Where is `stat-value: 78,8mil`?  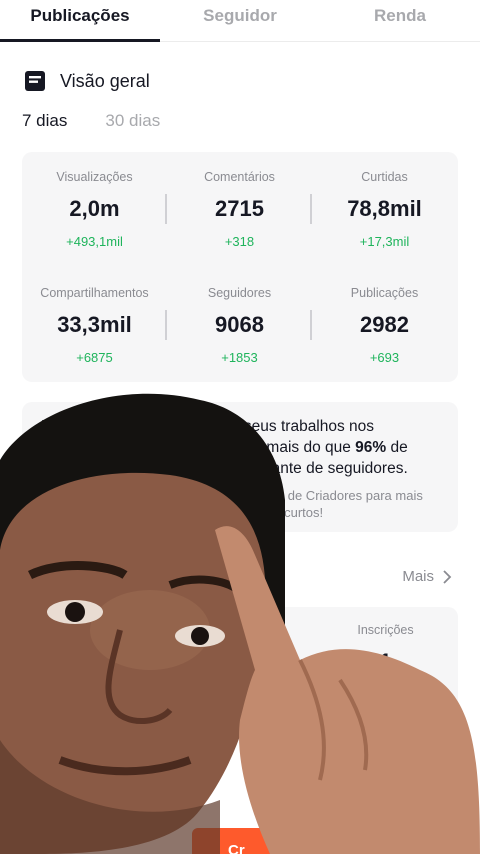
stat-value: 78,8mil is located at coordinates (384, 208).